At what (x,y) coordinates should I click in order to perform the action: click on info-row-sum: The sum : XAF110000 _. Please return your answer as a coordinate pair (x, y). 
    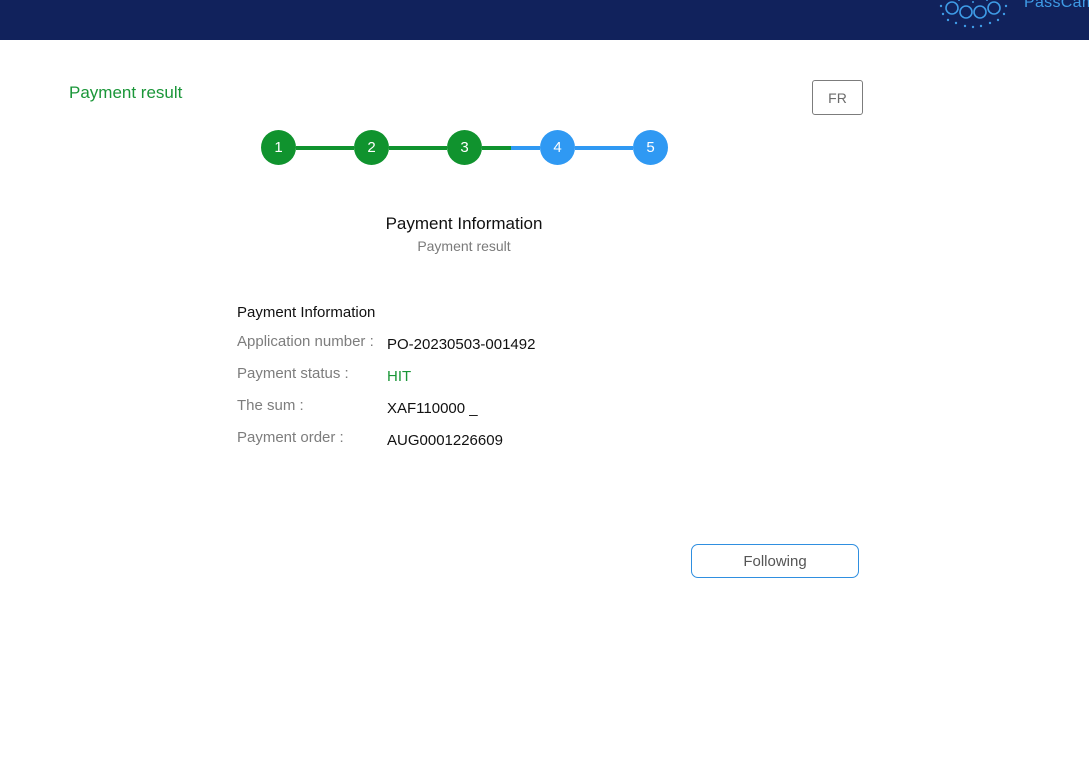
    Looking at the image, I should click on (447, 410).